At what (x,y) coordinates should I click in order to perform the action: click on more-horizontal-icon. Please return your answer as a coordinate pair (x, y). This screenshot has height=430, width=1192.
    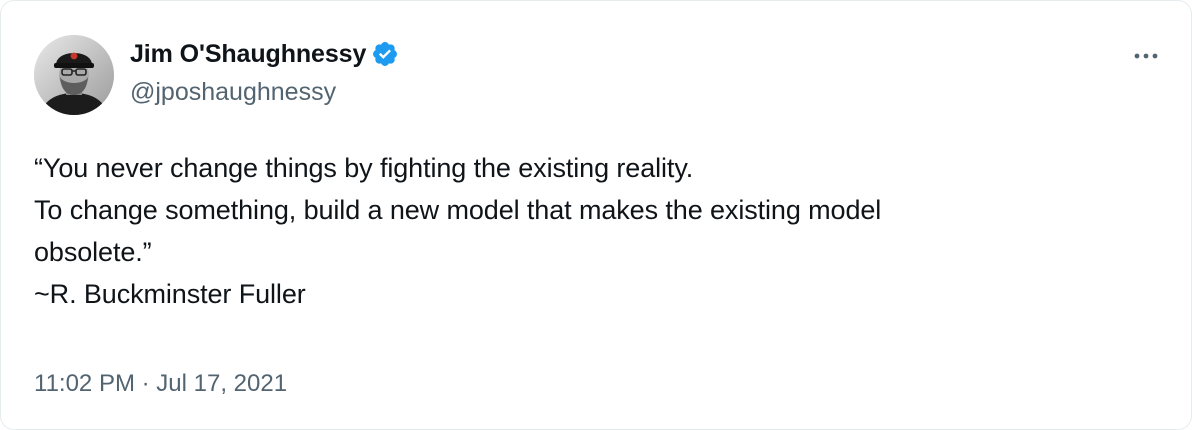
    Looking at the image, I should click on (1146, 56).